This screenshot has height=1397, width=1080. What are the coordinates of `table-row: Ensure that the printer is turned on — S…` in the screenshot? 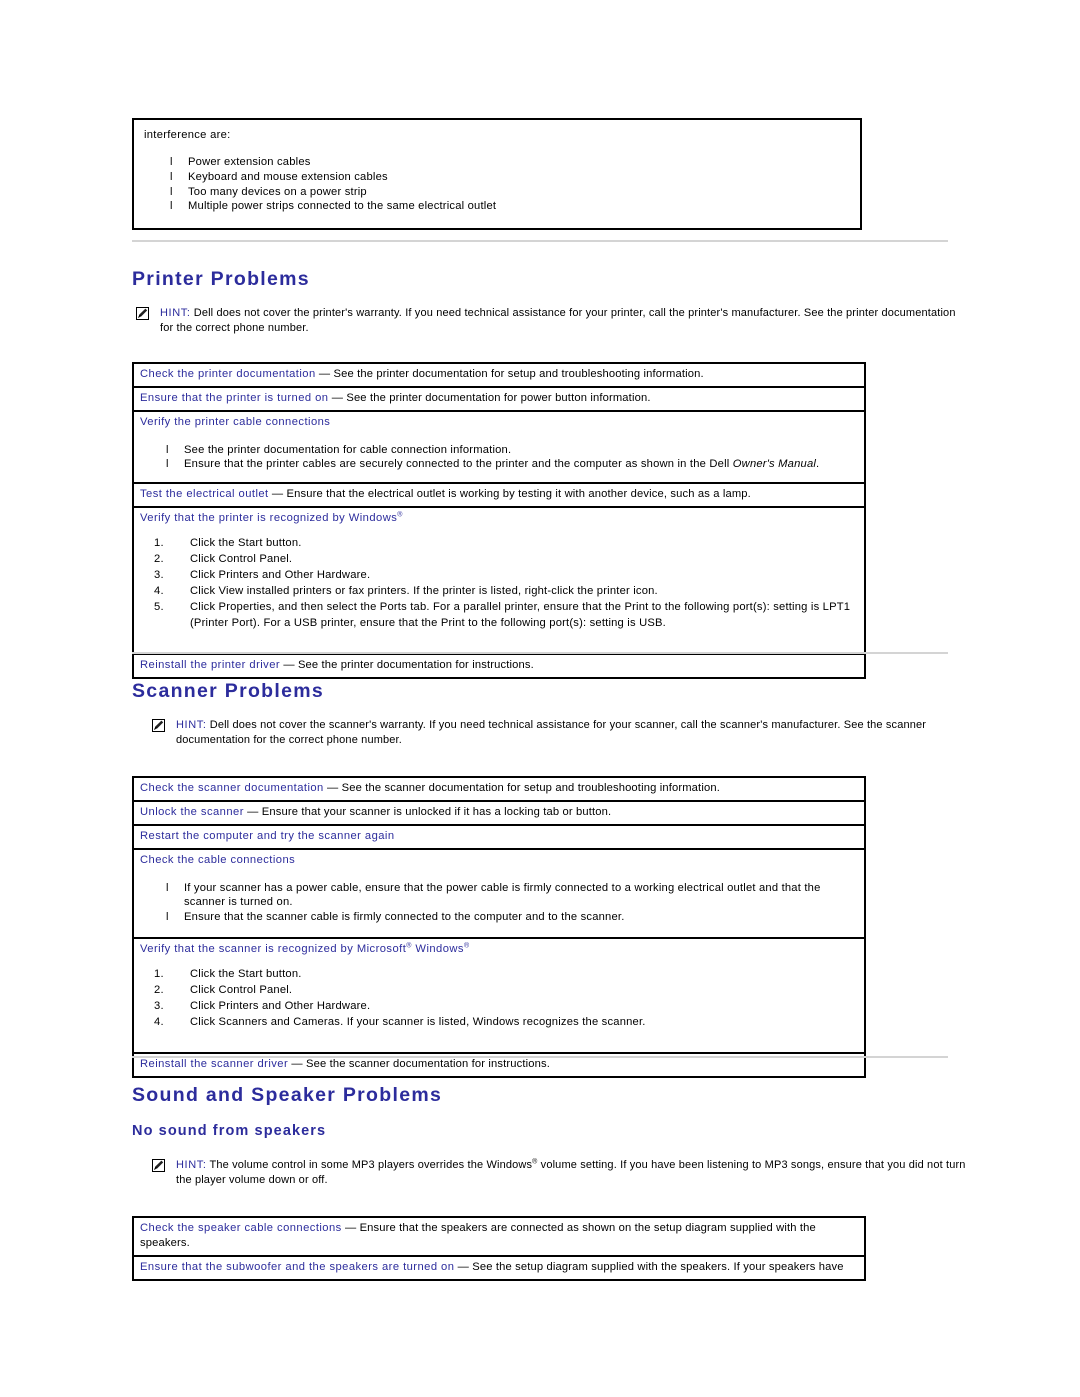 It's located at (499, 400).